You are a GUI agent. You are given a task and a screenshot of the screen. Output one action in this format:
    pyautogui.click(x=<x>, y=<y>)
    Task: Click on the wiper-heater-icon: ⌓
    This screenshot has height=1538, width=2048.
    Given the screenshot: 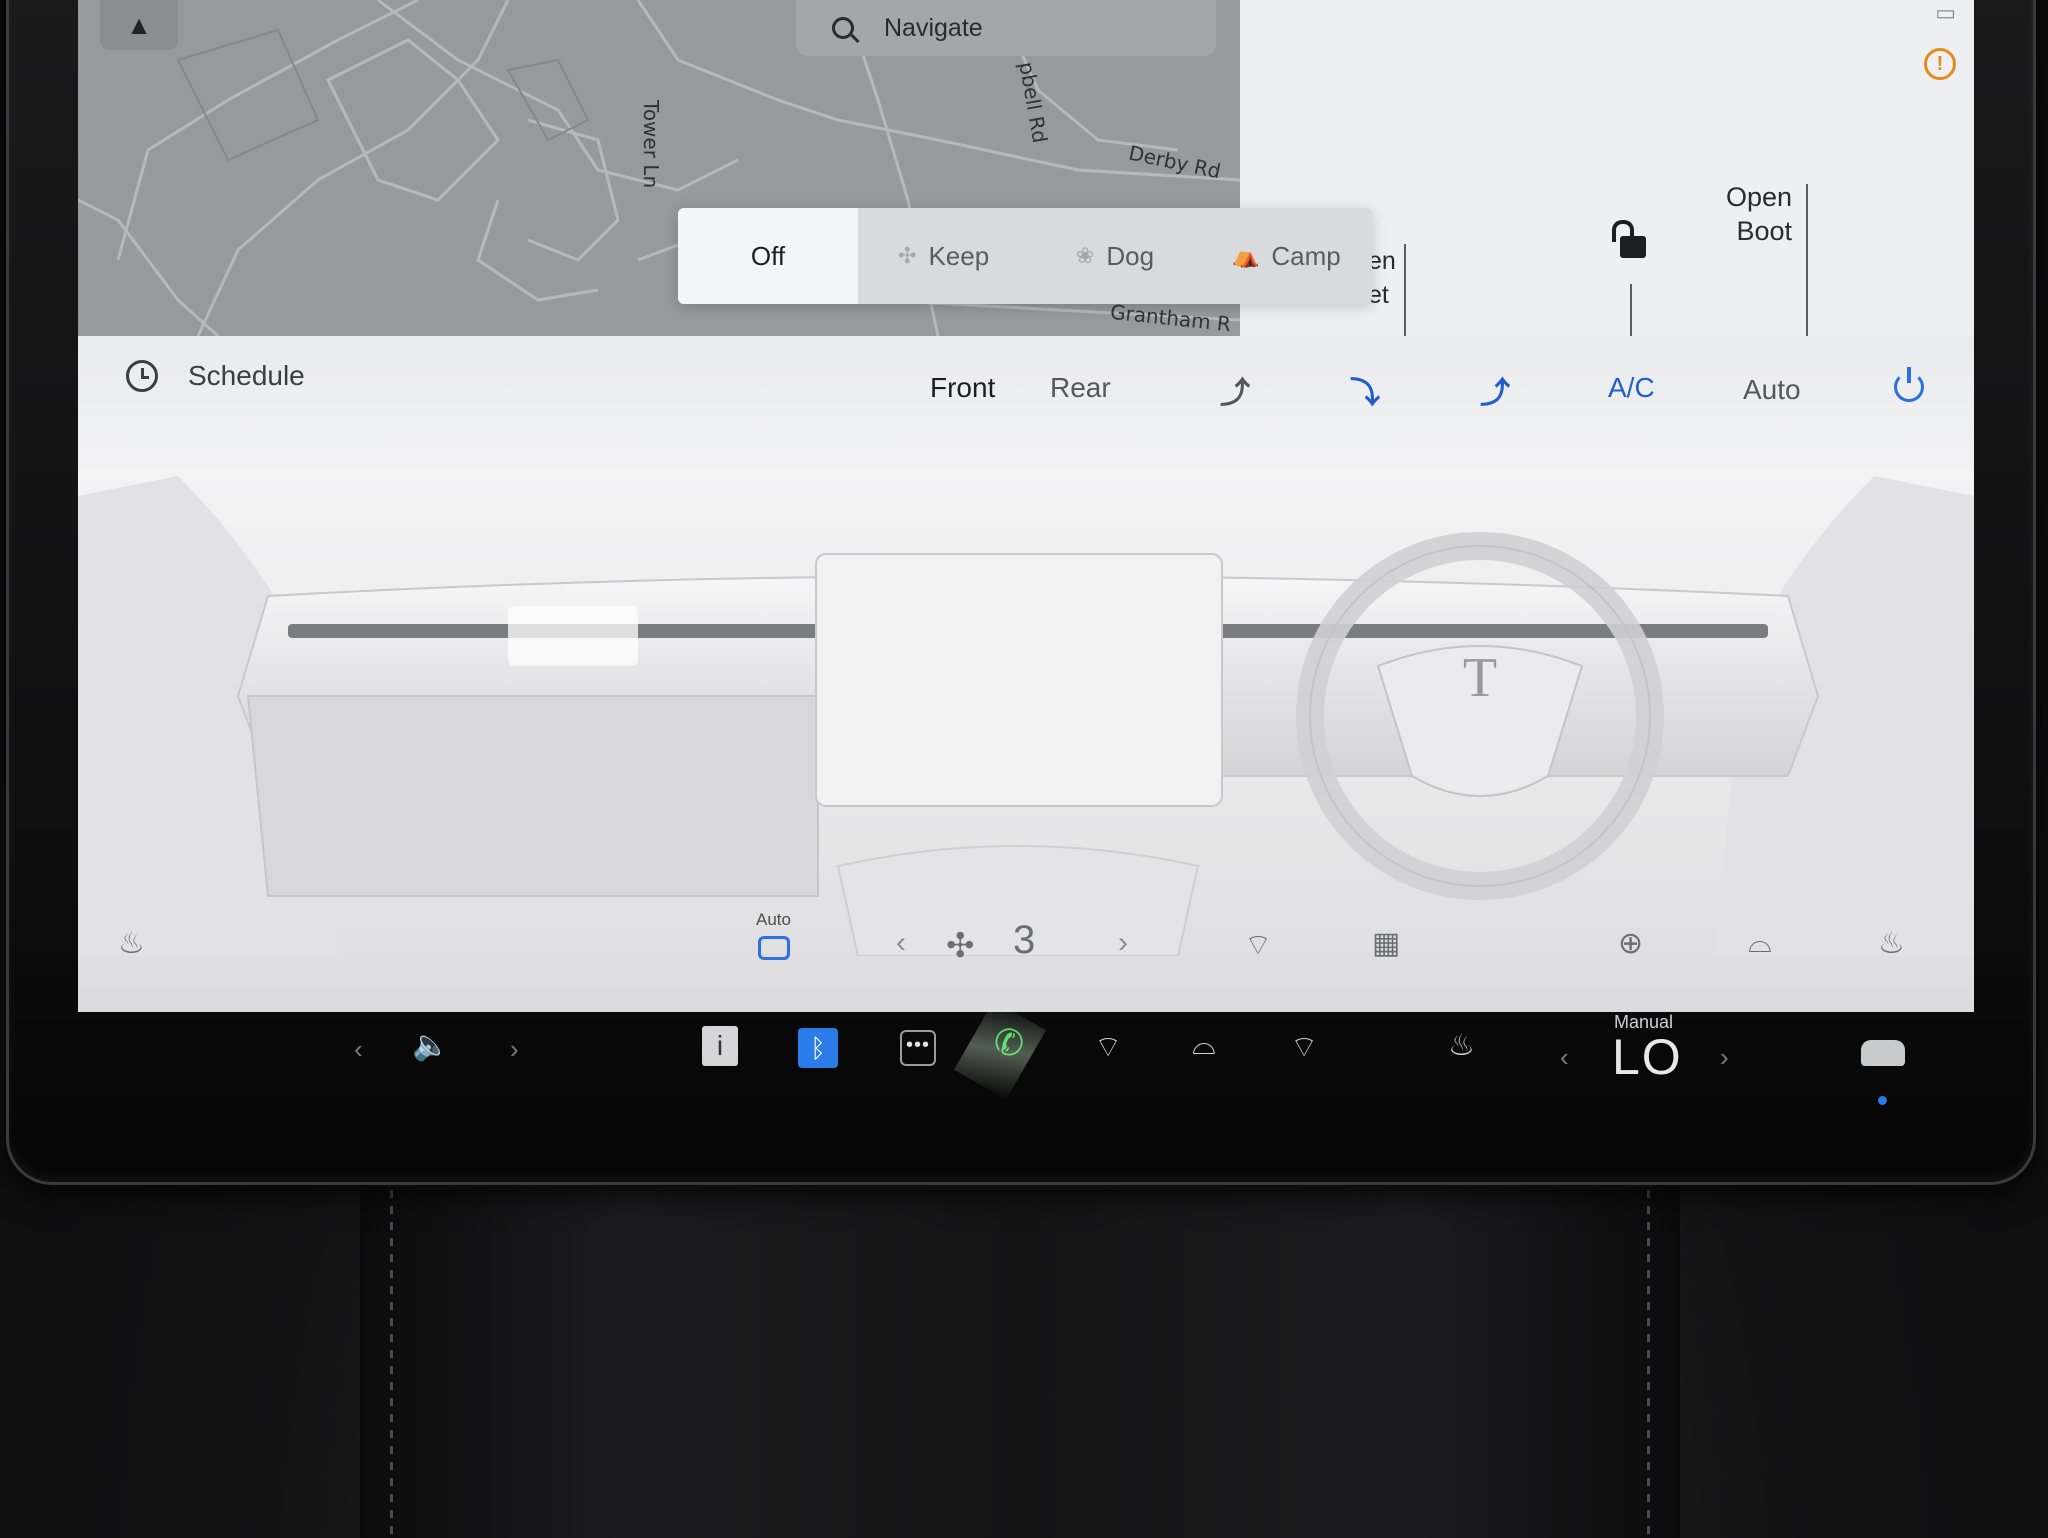 What is the action you would take?
    pyautogui.click(x=1760, y=943)
    